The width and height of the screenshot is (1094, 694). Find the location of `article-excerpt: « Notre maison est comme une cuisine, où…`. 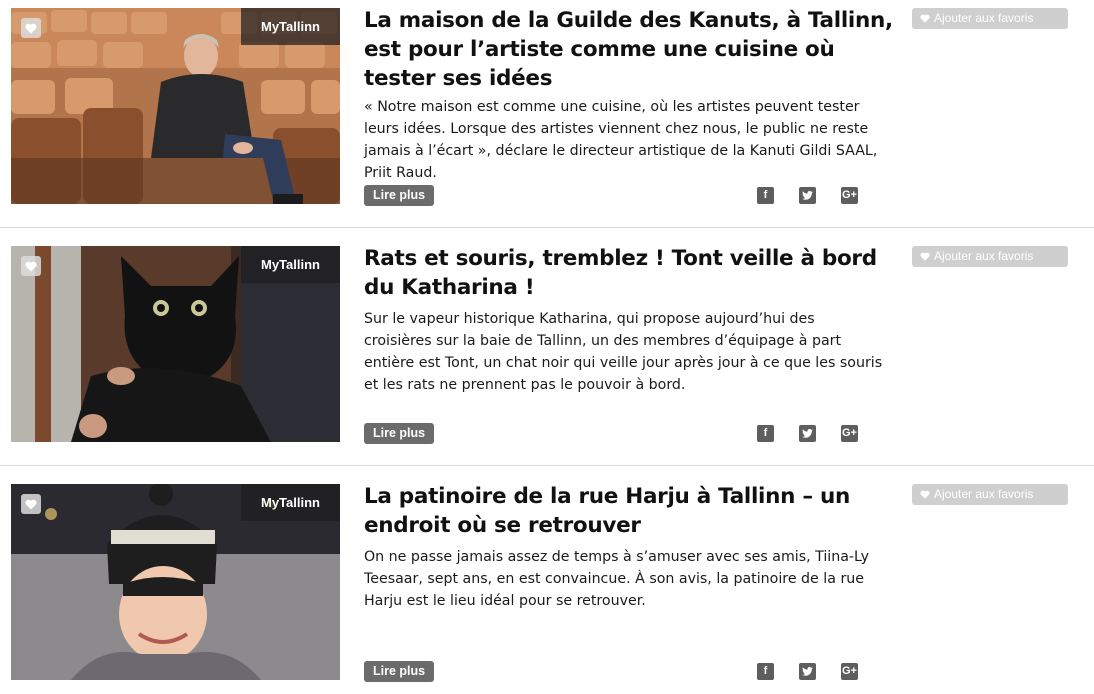

article-excerpt: « Notre maison est comme une cuisine, où… is located at coordinates (621, 140).